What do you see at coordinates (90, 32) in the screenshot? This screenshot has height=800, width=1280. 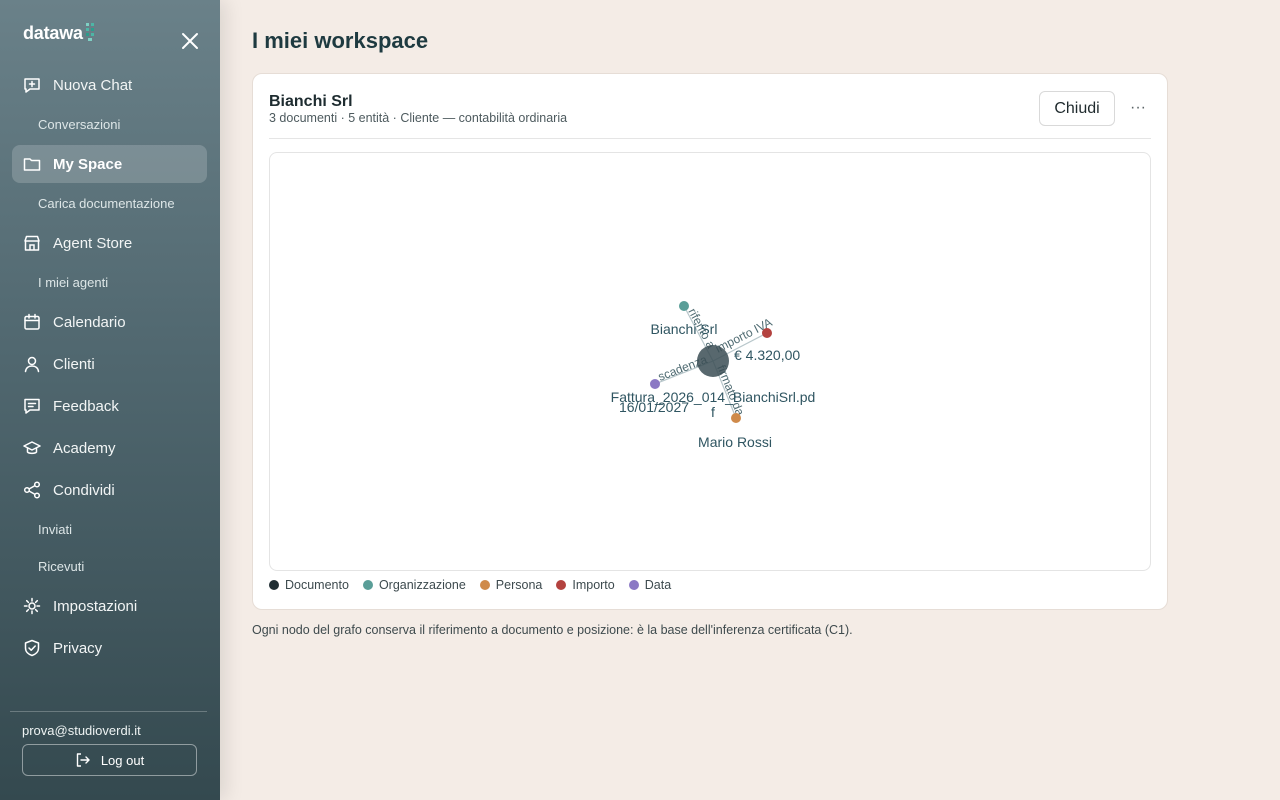 I see `brand-mark-icon` at bounding box center [90, 32].